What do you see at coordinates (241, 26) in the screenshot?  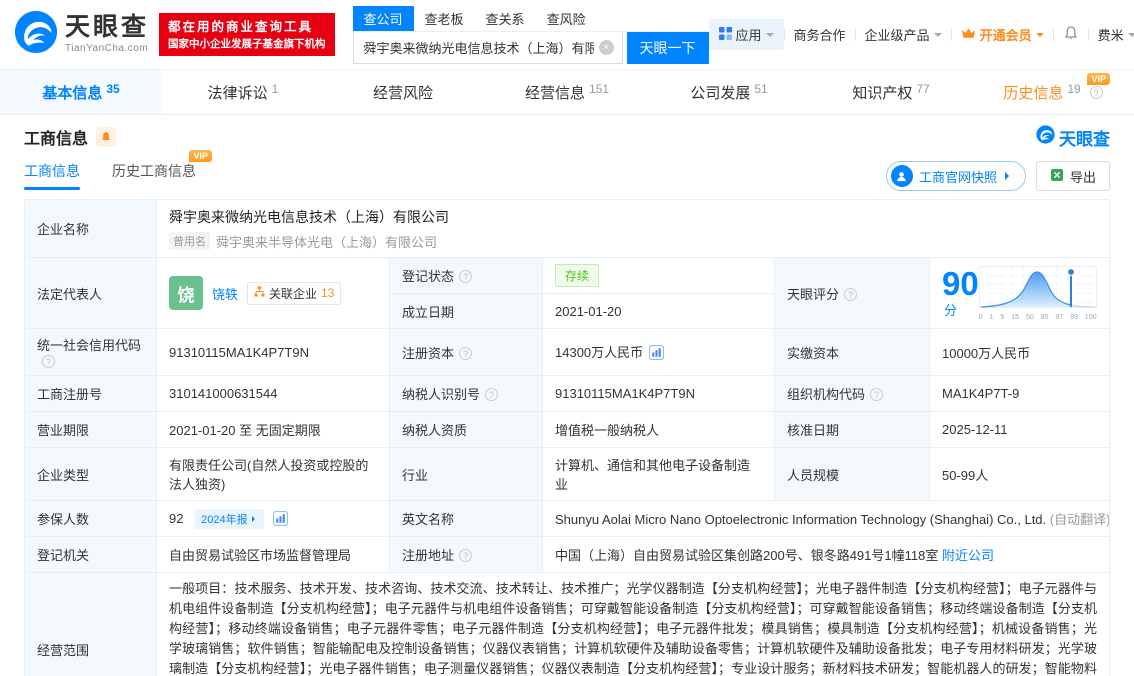 I see `slogan-line1: 都在用的商业查询工具` at bounding box center [241, 26].